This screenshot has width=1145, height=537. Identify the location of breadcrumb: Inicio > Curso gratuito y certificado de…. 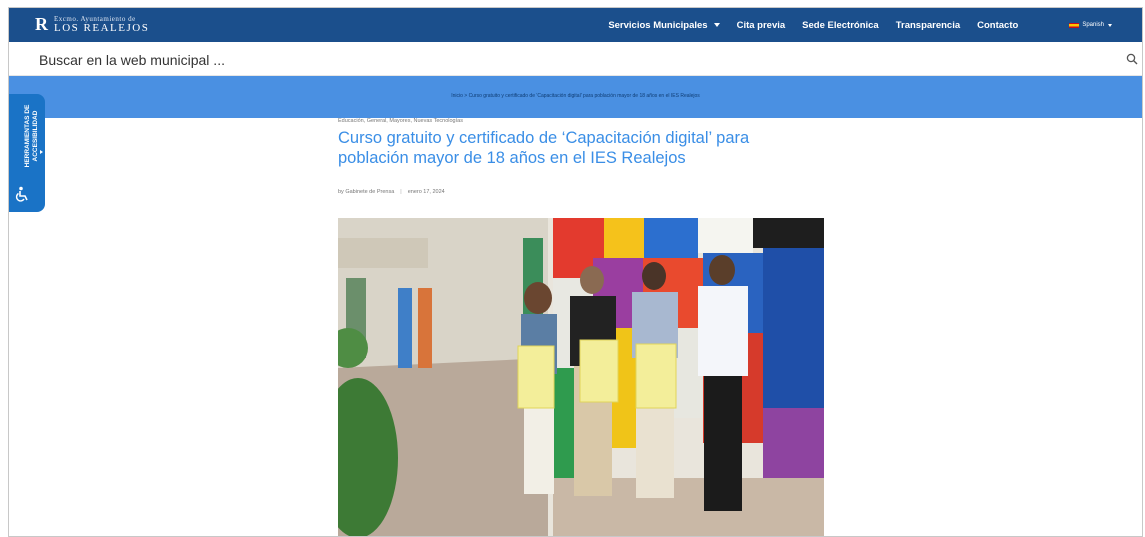
(575, 96).